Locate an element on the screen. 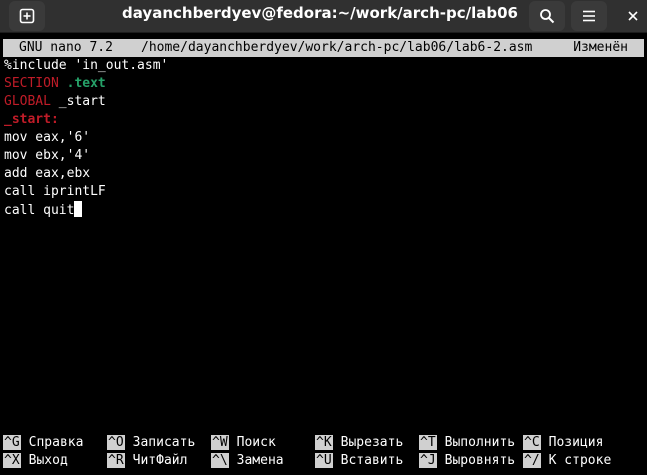 This screenshot has width=647, height=475. shortcut-execute: ^T Выполнить is located at coordinates (467, 443).